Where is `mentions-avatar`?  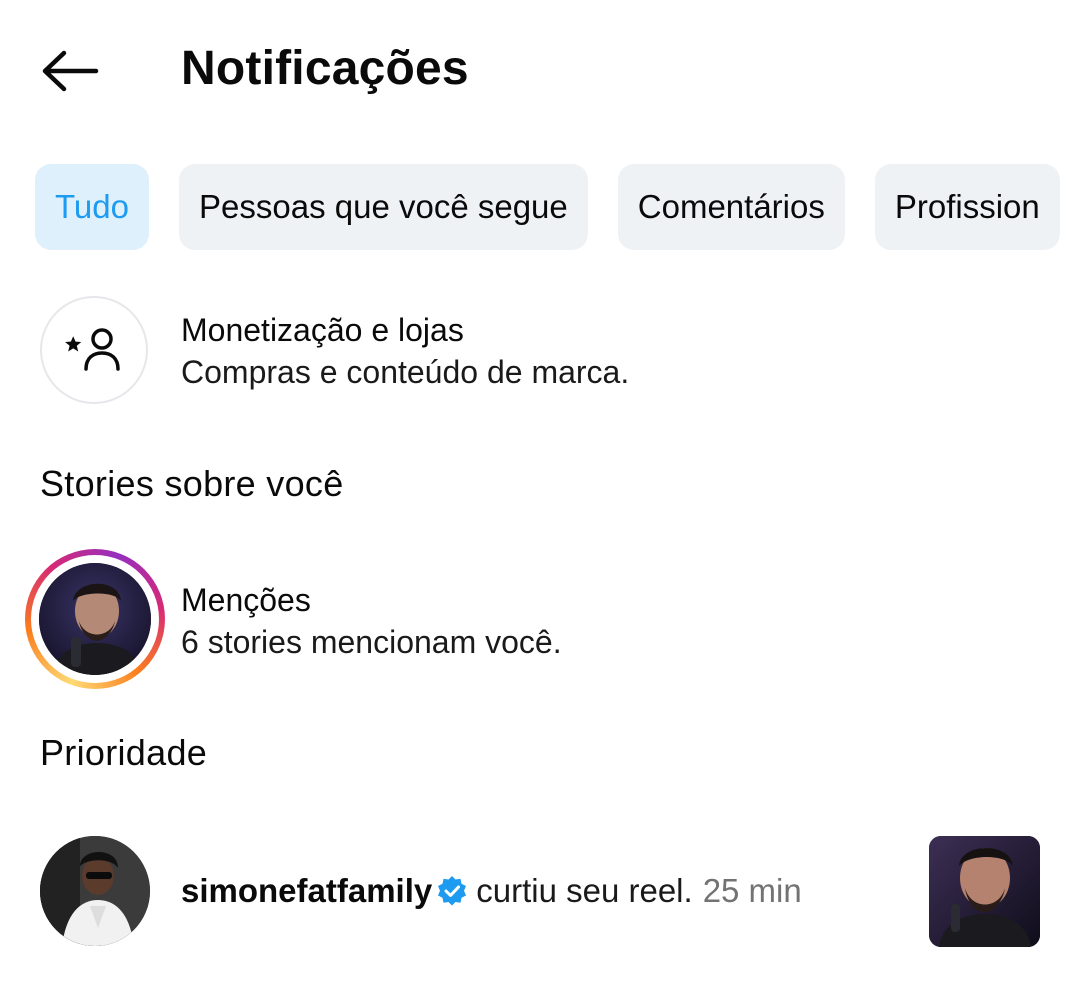 mentions-avatar is located at coordinates (95, 619).